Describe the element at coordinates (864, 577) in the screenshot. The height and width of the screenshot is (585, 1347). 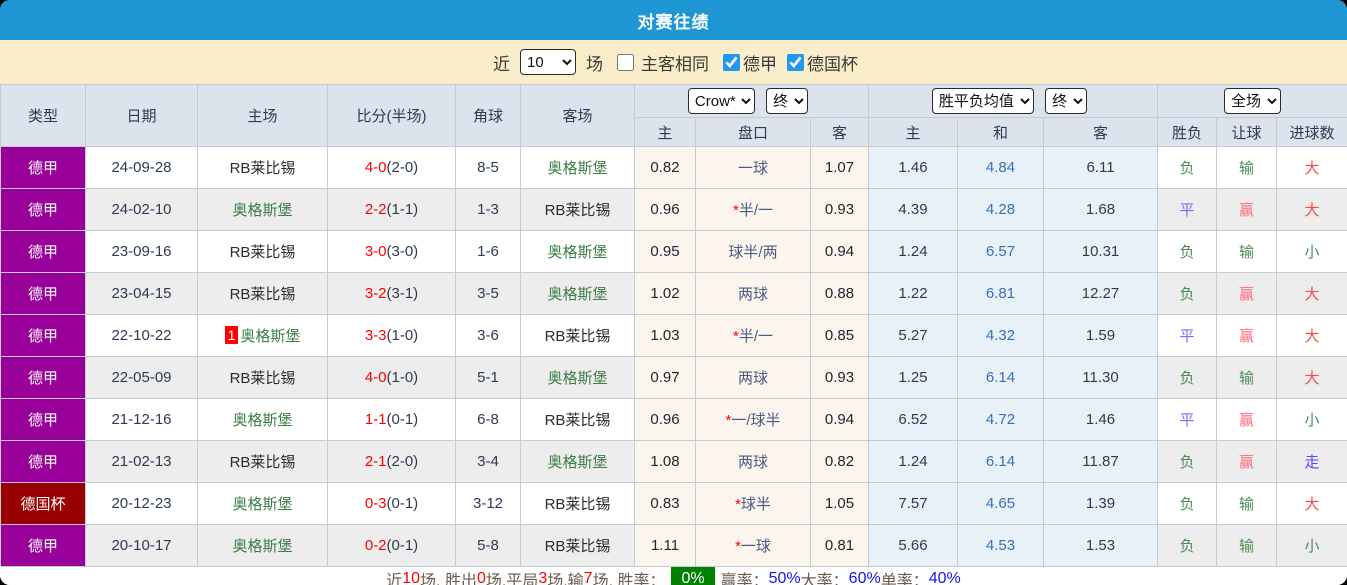
I see `summary-text: 60%` at that location.